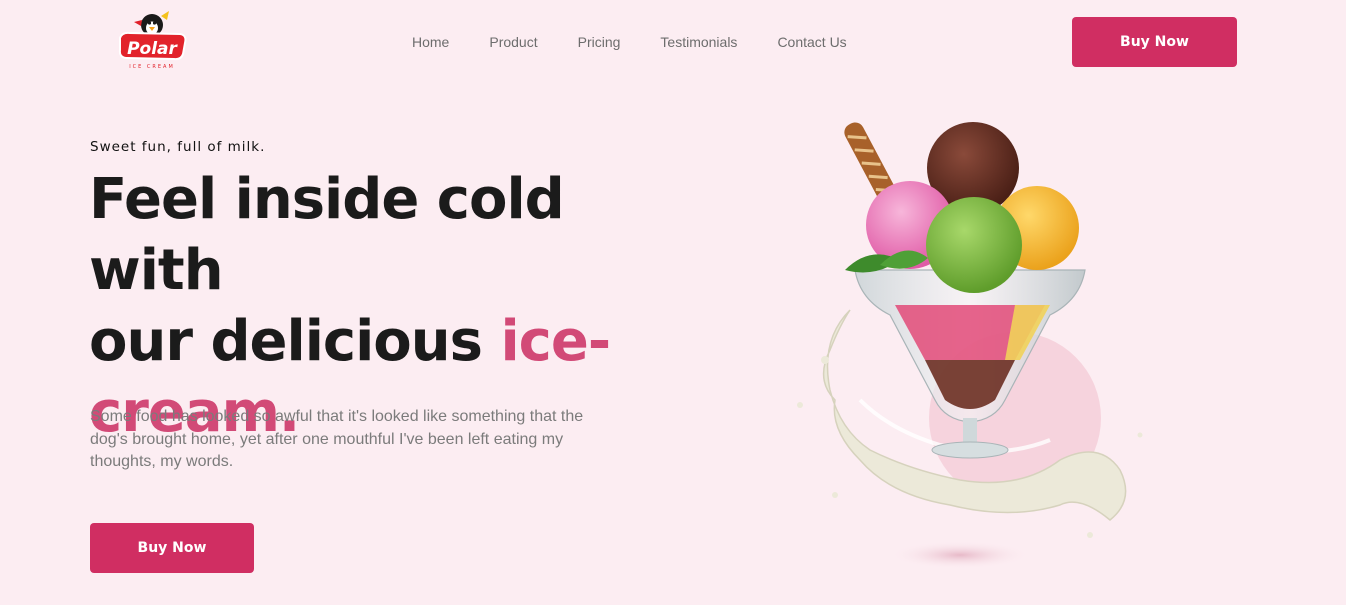  What do you see at coordinates (555, 341) in the screenshot?
I see `headline-accent-1: ice-` at bounding box center [555, 341].